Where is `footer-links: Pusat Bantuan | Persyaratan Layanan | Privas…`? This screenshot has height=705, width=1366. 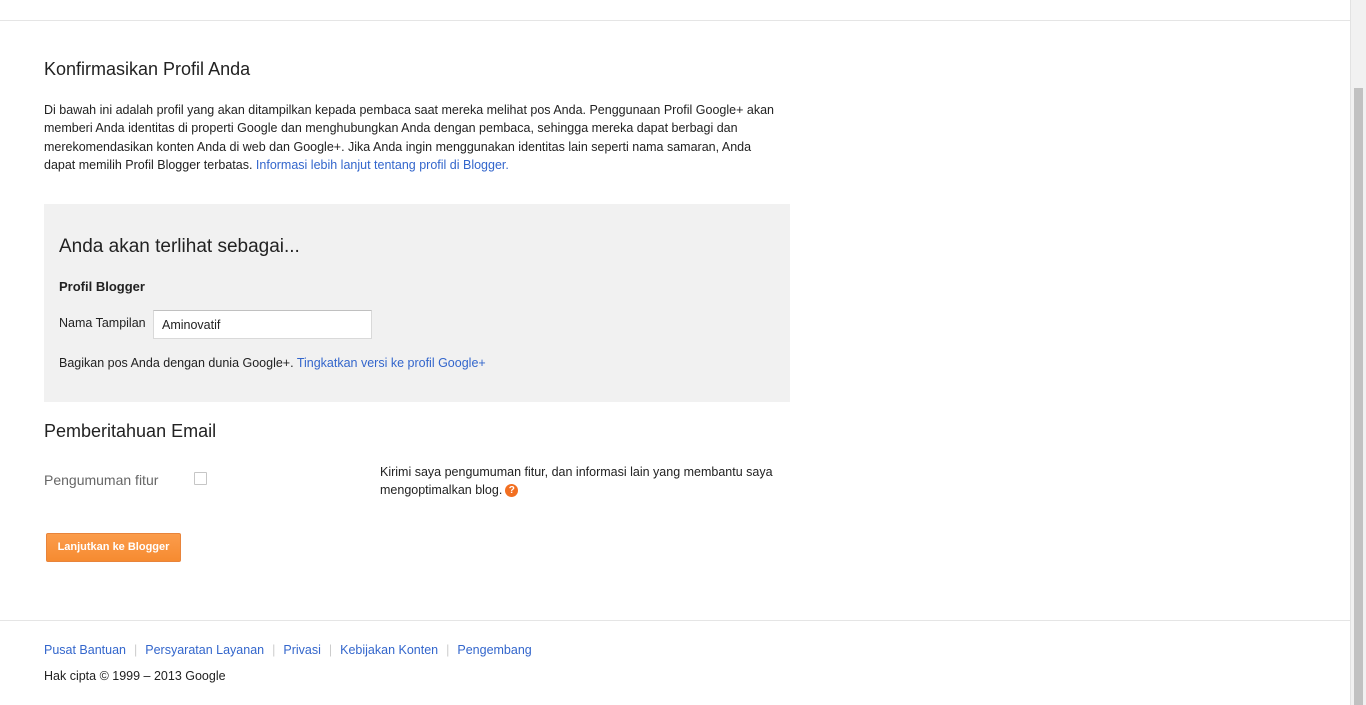 footer-links: Pusat Bantuan | Persyaratan Layanan | Privas… is located at coordinates (288, 650).